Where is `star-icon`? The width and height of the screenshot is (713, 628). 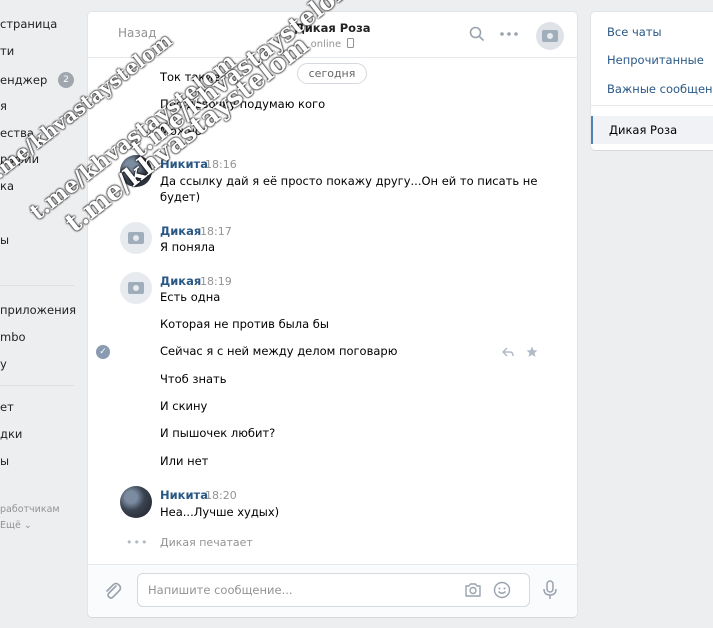
star-icon is located at coordinates (532, 352).